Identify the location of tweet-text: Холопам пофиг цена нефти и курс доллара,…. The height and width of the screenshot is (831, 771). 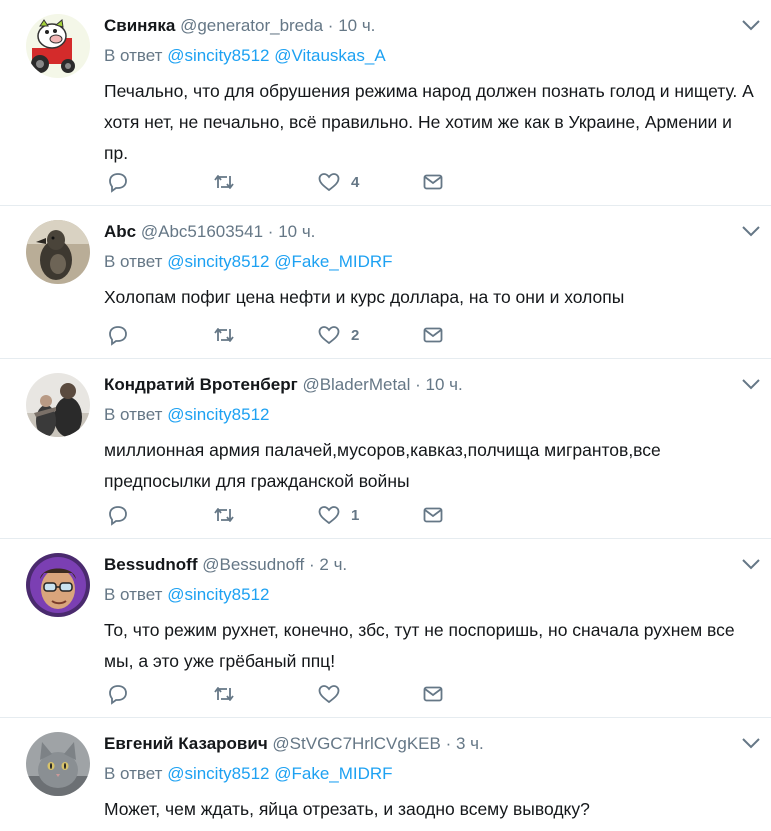
(364, 297).